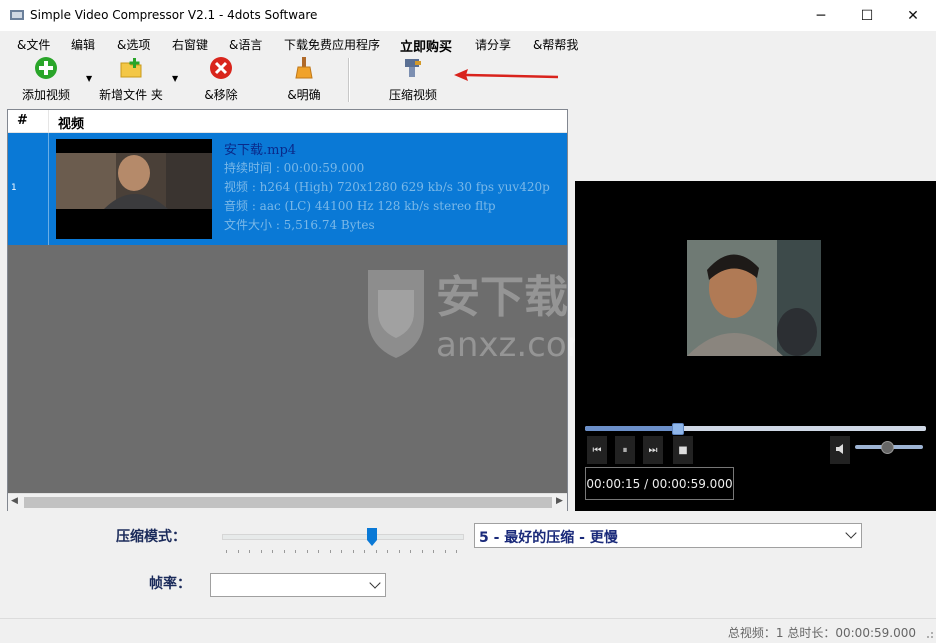  I want to click on menu-options: &选项, so click(133, 44).